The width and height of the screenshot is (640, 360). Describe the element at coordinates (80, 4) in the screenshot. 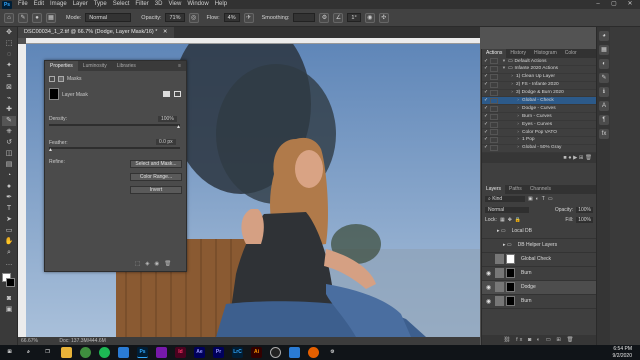

I see `menu-layer: Layer` at that location.